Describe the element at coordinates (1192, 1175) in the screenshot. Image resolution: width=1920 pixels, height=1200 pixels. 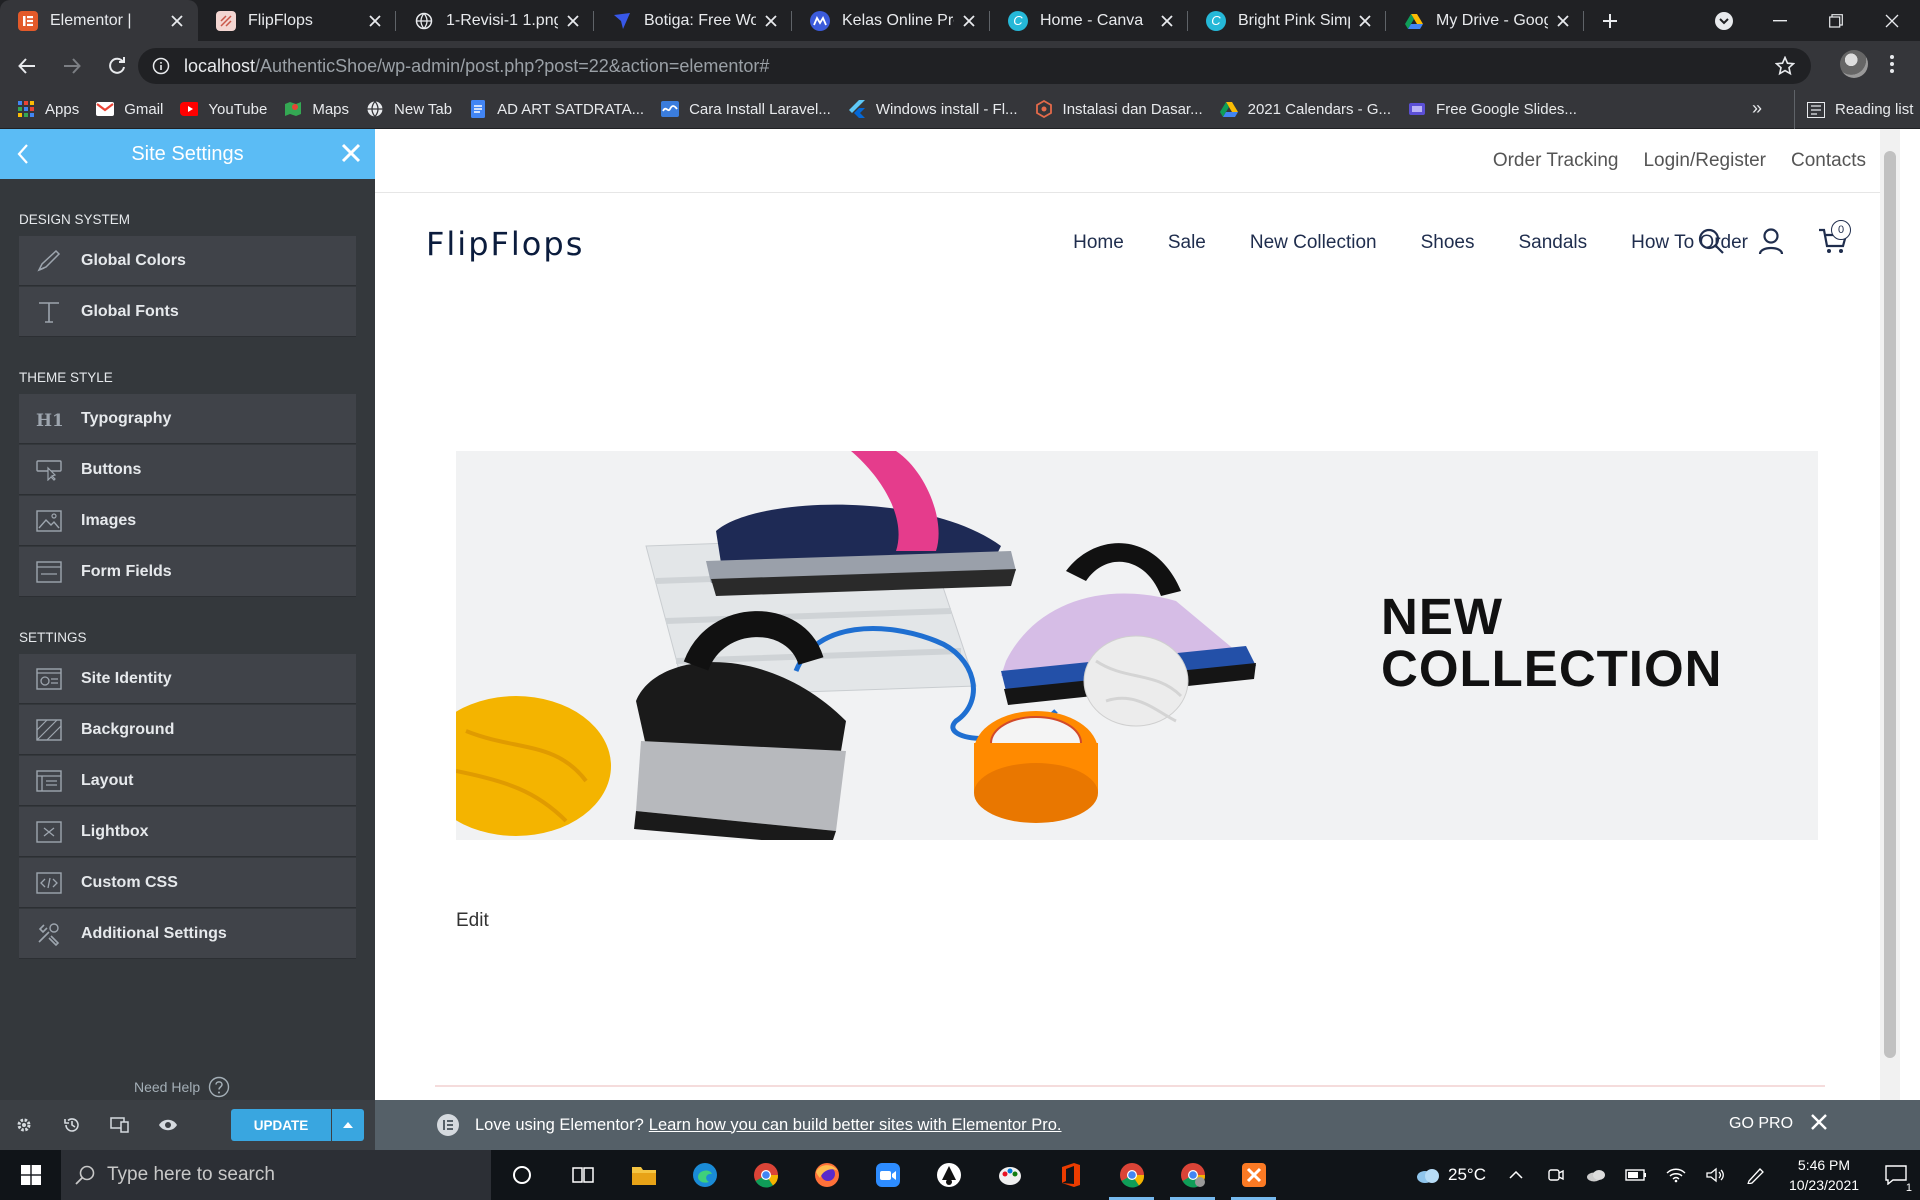
I see `chrome-profile-icon` at that location.